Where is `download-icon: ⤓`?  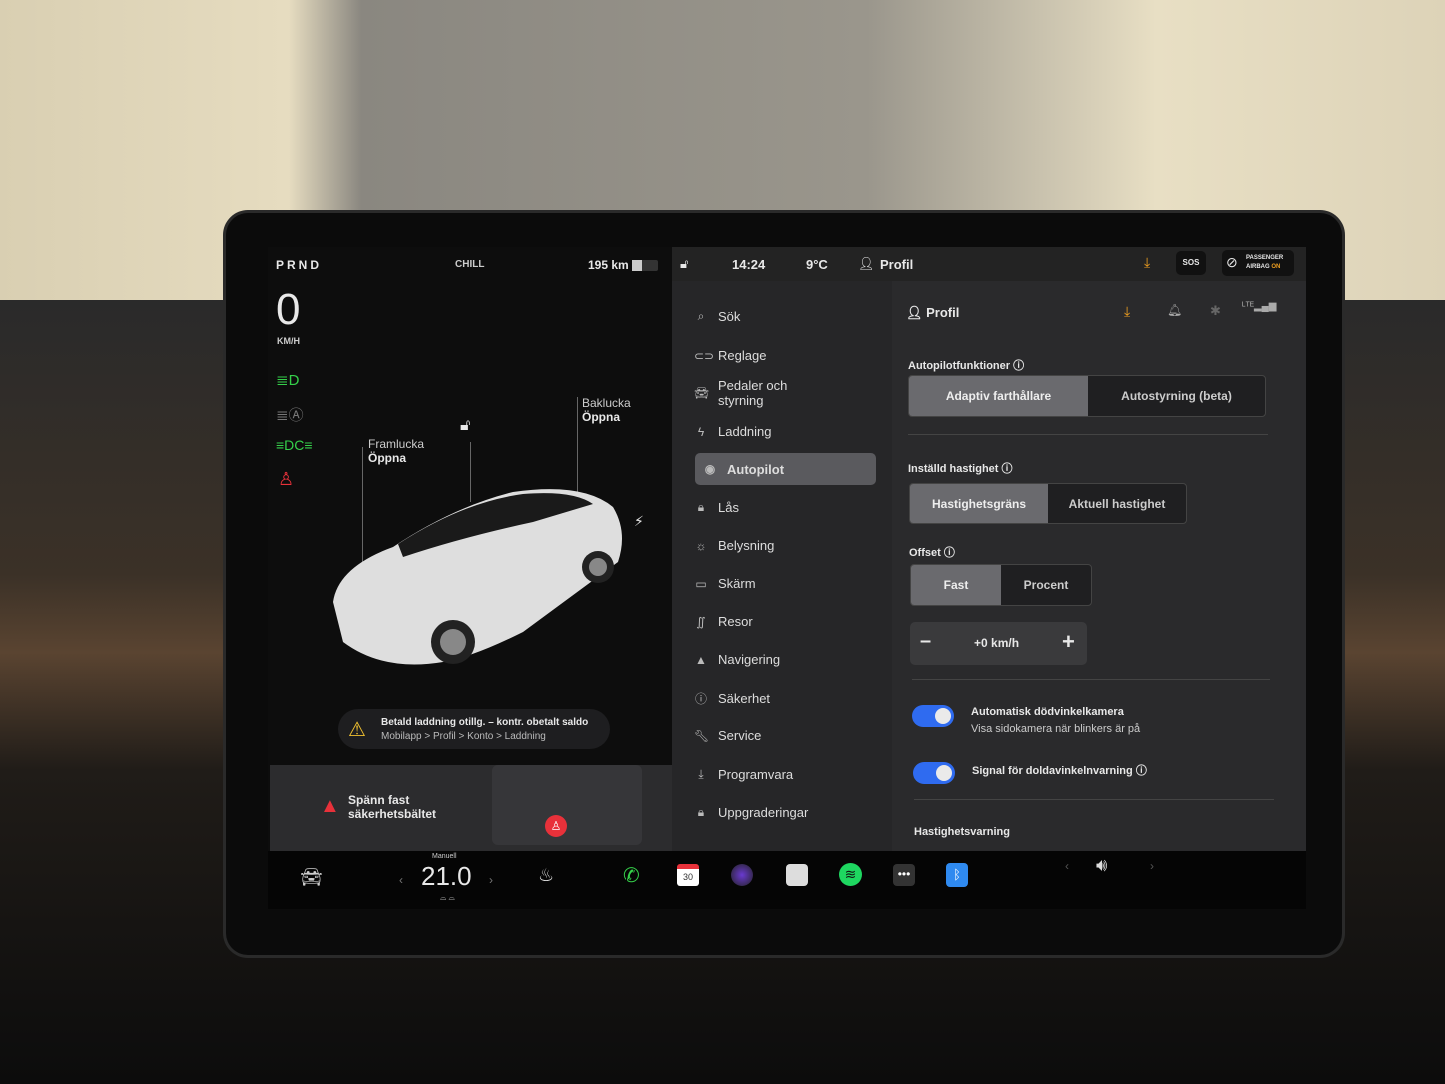
download-icon: ⤓ is located at coordinates (1127, 311).